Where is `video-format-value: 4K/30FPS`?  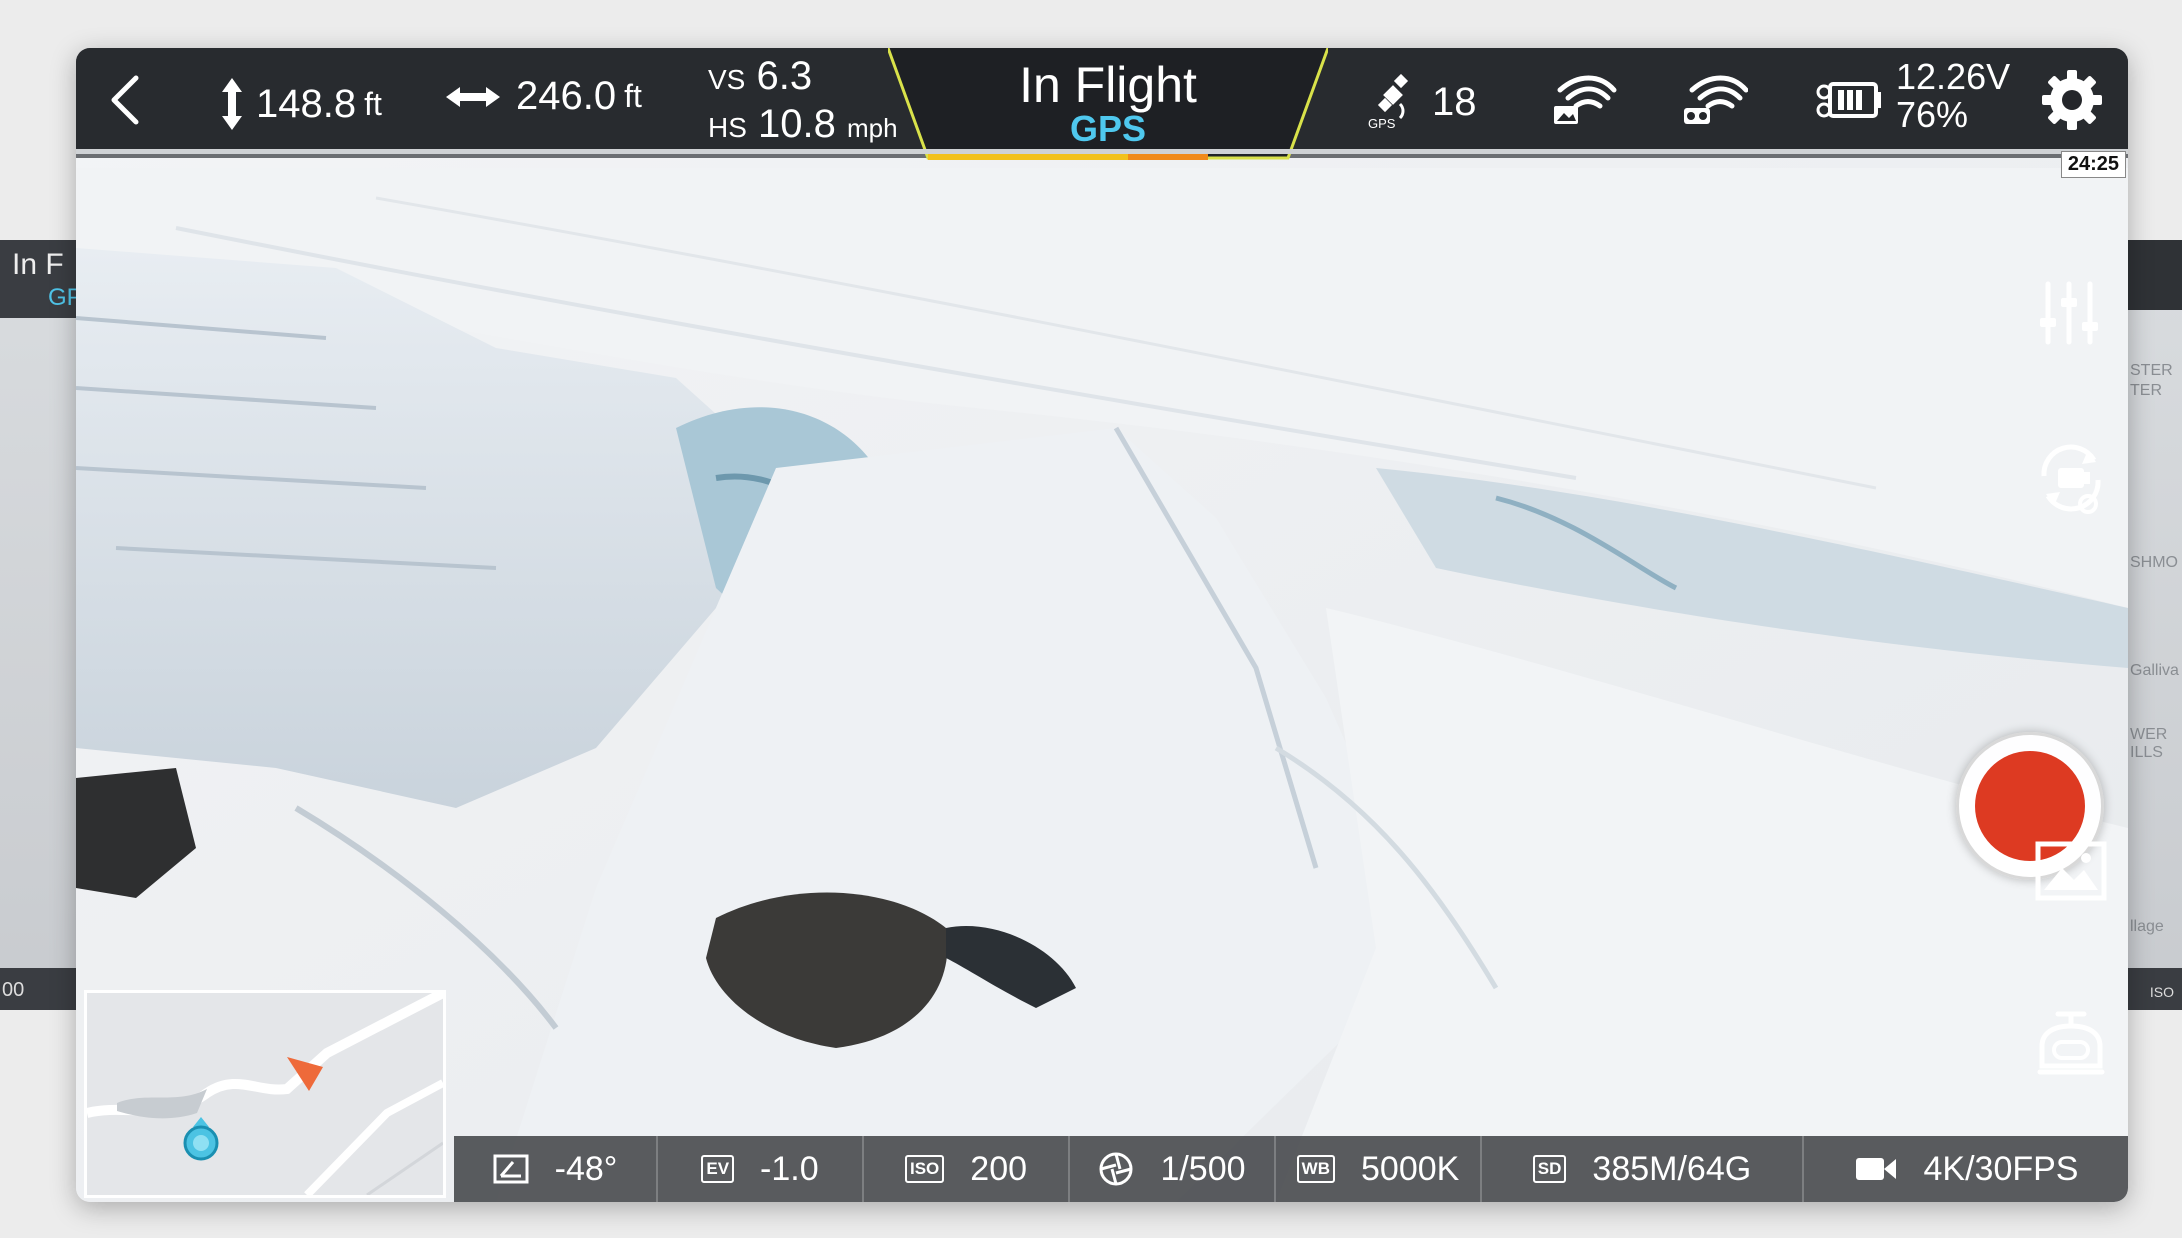 video-format-value: 4K/30FPS is located at coordinates (2001, 1168).